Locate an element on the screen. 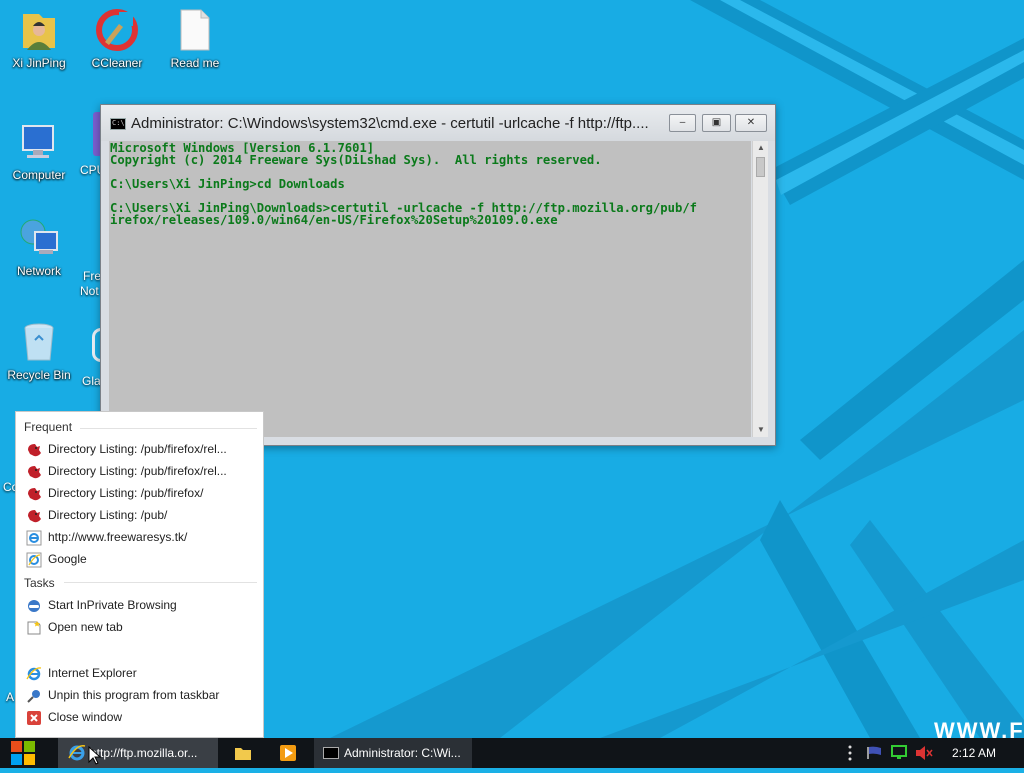 This screenshot has width=1024, height=773. frequent-item: Directory Listing: /pub/firefox/ is located at coordinates (140, 494).